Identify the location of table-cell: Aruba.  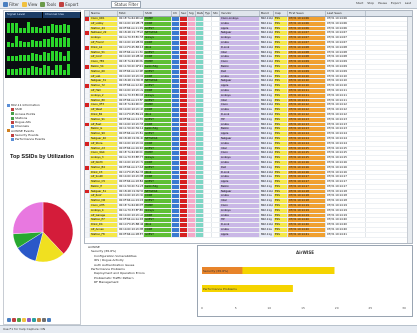
(240, 143).